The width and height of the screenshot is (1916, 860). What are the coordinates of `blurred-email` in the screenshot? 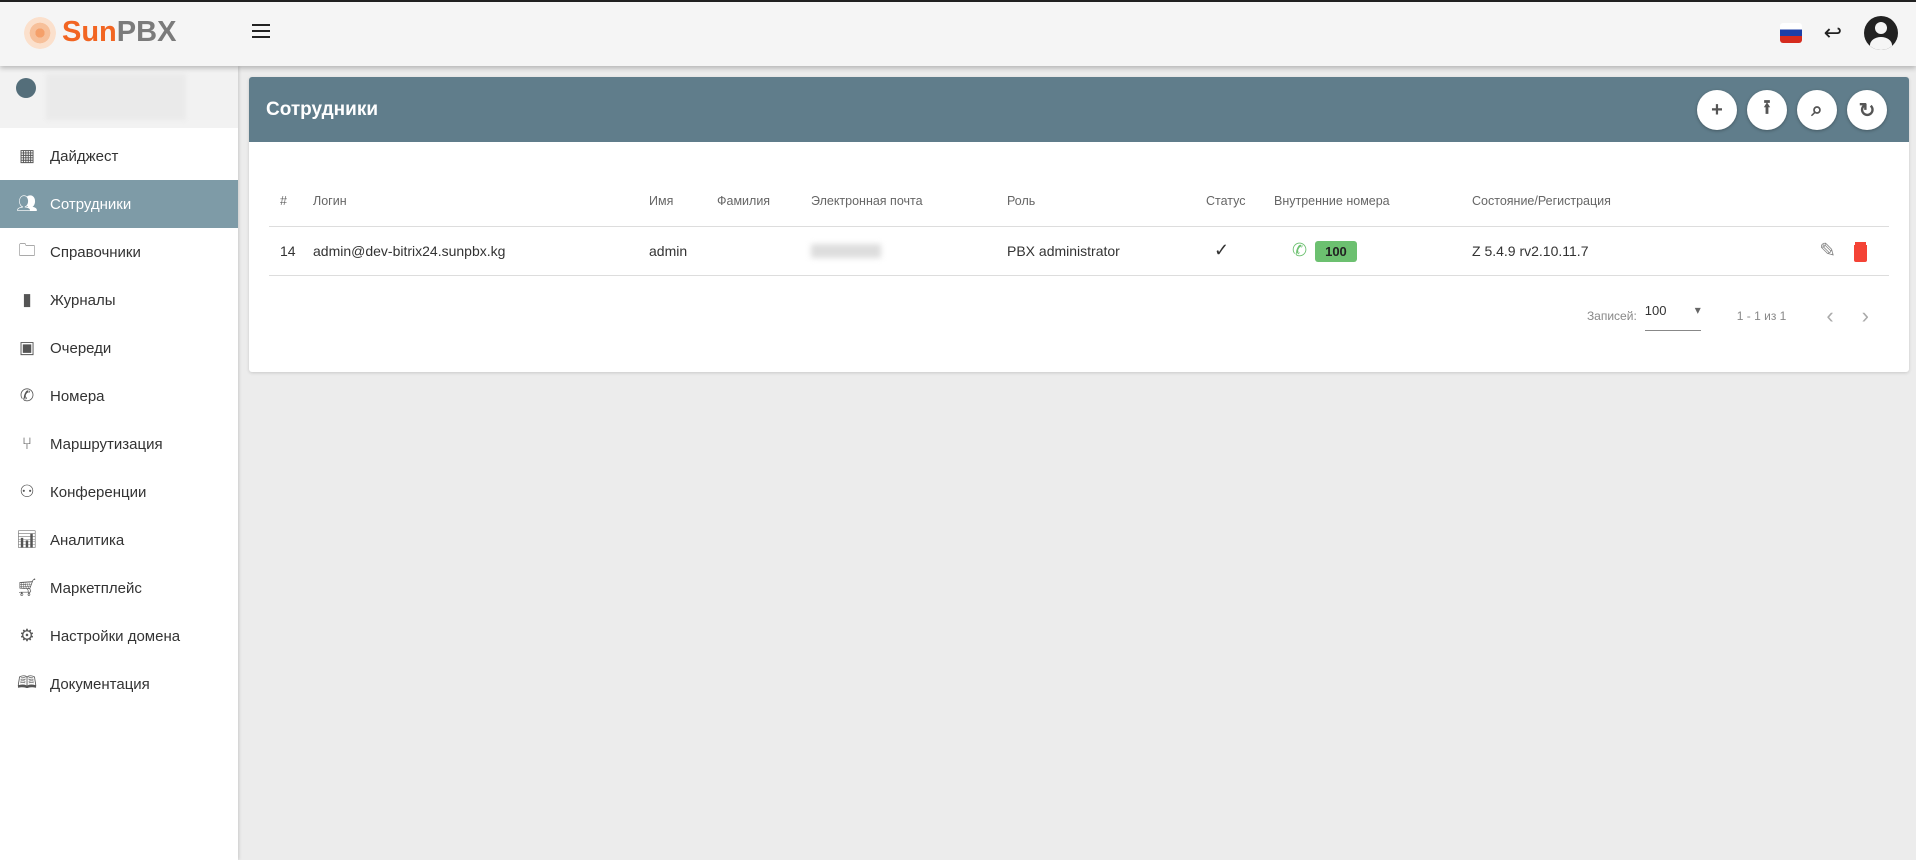 It's located at (846, 250).